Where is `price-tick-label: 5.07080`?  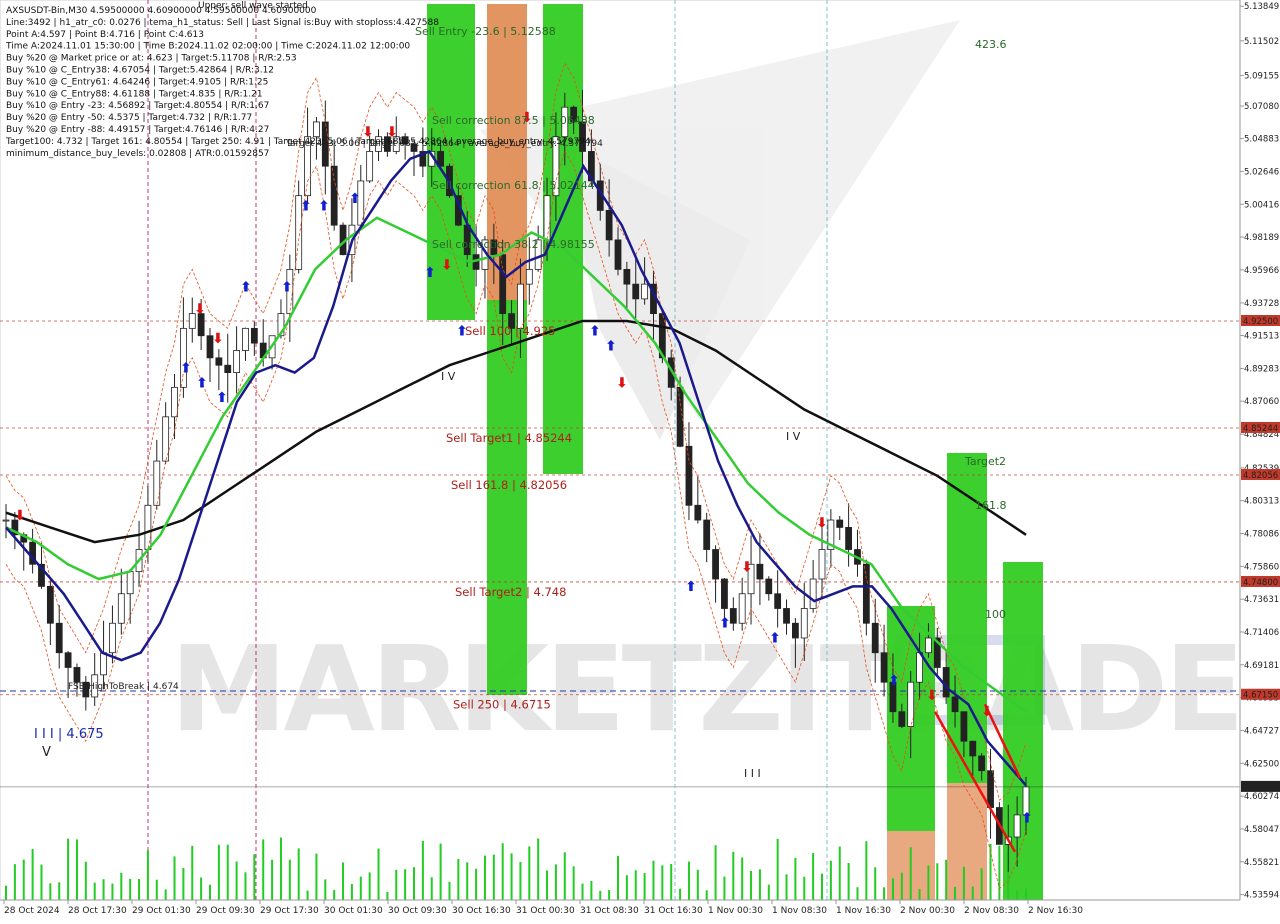 price-tick-label: 5.07080 is located at coordinates (1261, 107).